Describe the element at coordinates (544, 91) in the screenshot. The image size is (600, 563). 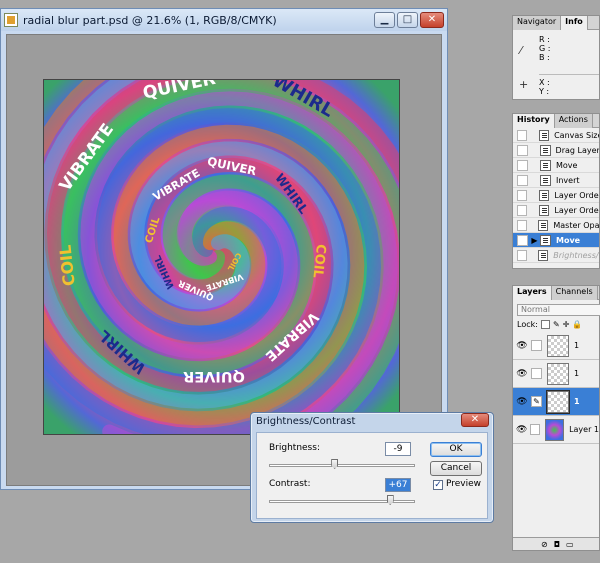
I see `info-y-label: Y :` at that location.